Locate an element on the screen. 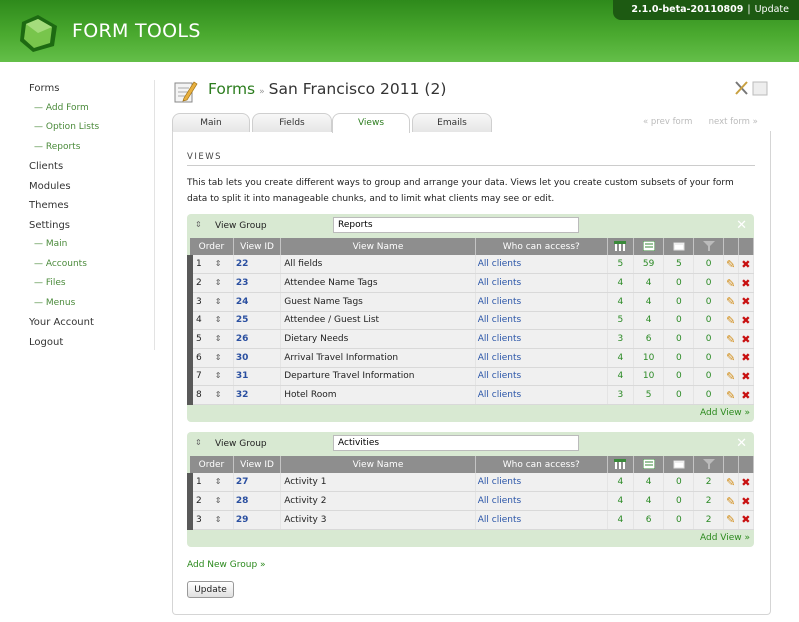 This screenshot has width=799, height=622. sidebar-item: Clients is located at coordinates (94, 169).